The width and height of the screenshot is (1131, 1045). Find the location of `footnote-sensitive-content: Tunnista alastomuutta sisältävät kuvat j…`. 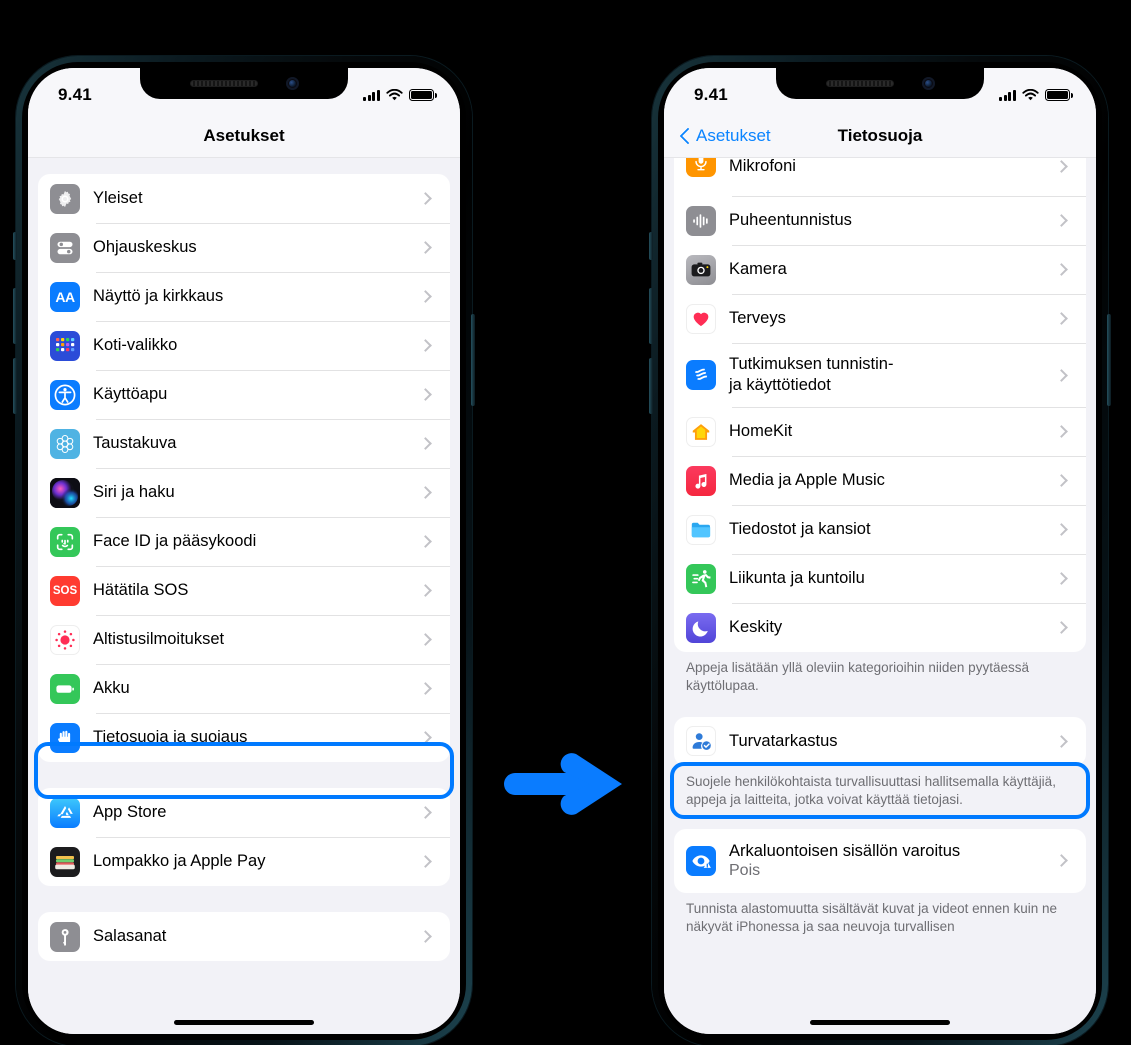

footnote-sensitive-content: Tunnista alastomuutta sisältävät kuvat j… is located at coordinates (871, 917).